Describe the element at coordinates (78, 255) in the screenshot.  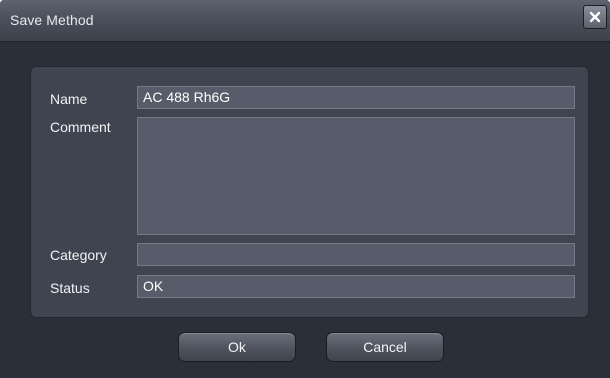
I see `category-label: Category` at that location.